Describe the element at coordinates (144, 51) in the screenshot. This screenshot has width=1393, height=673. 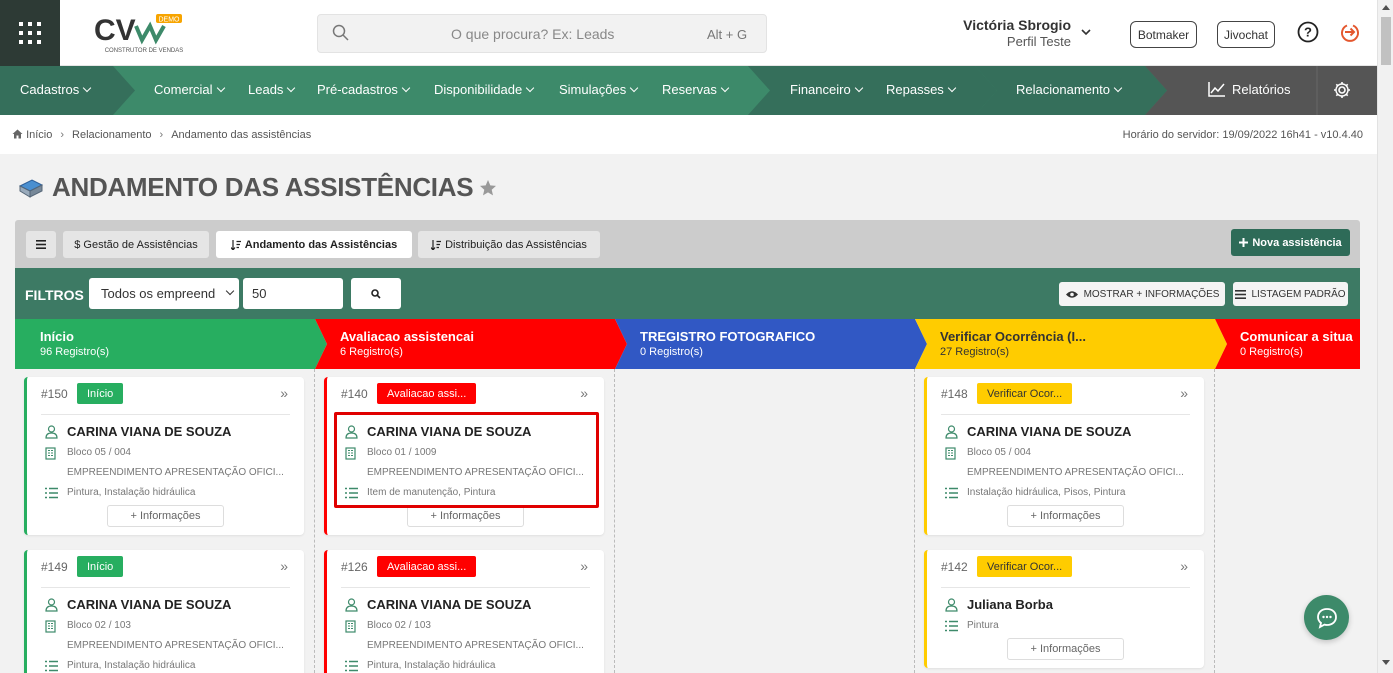
I see `svg-text: CONSTRUTOR DE VENDAS` at that location.